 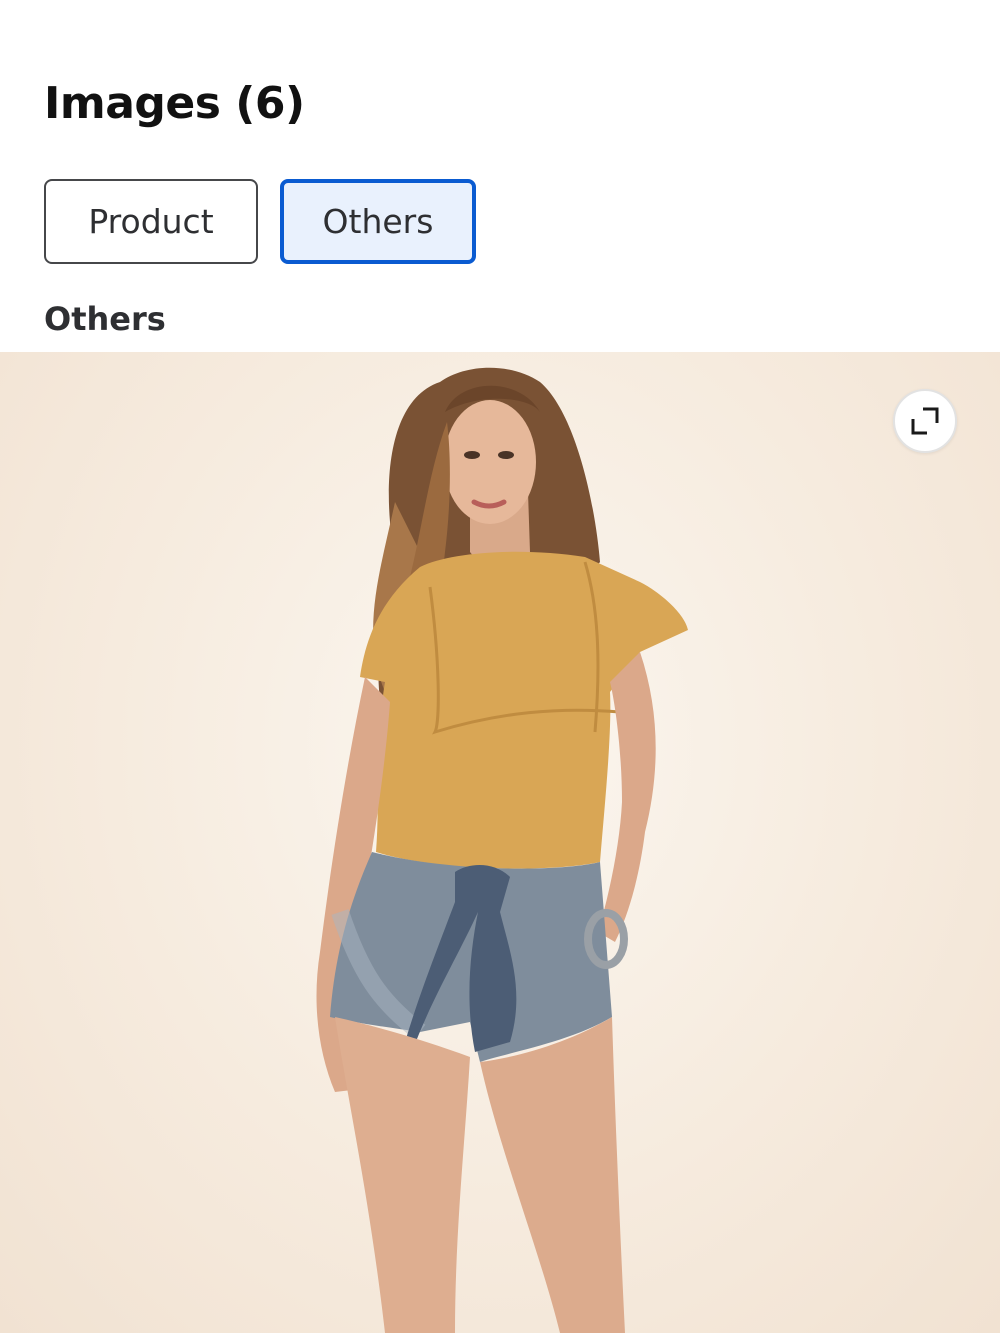 I want to click on section-title: Others, so click(x=105, y=319).